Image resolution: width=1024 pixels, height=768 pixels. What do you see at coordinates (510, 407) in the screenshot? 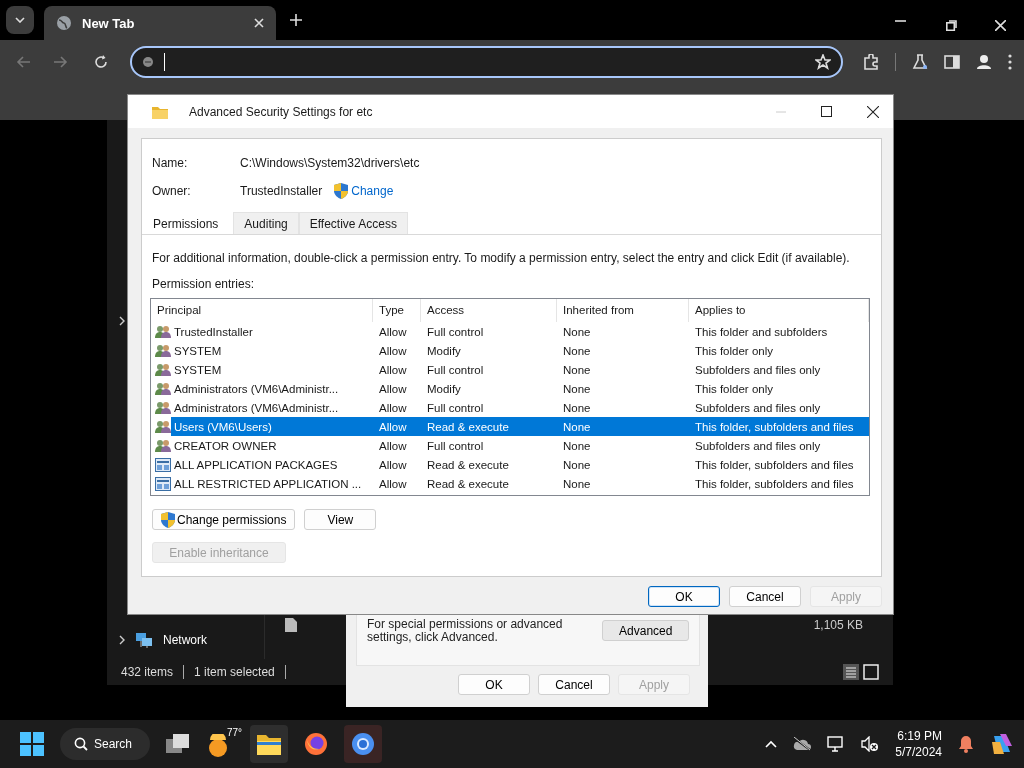
I see `table-row: Administrators (VM6\Administr... Allow Full control None Subfolders and files only` at bounding box center [510, 407].